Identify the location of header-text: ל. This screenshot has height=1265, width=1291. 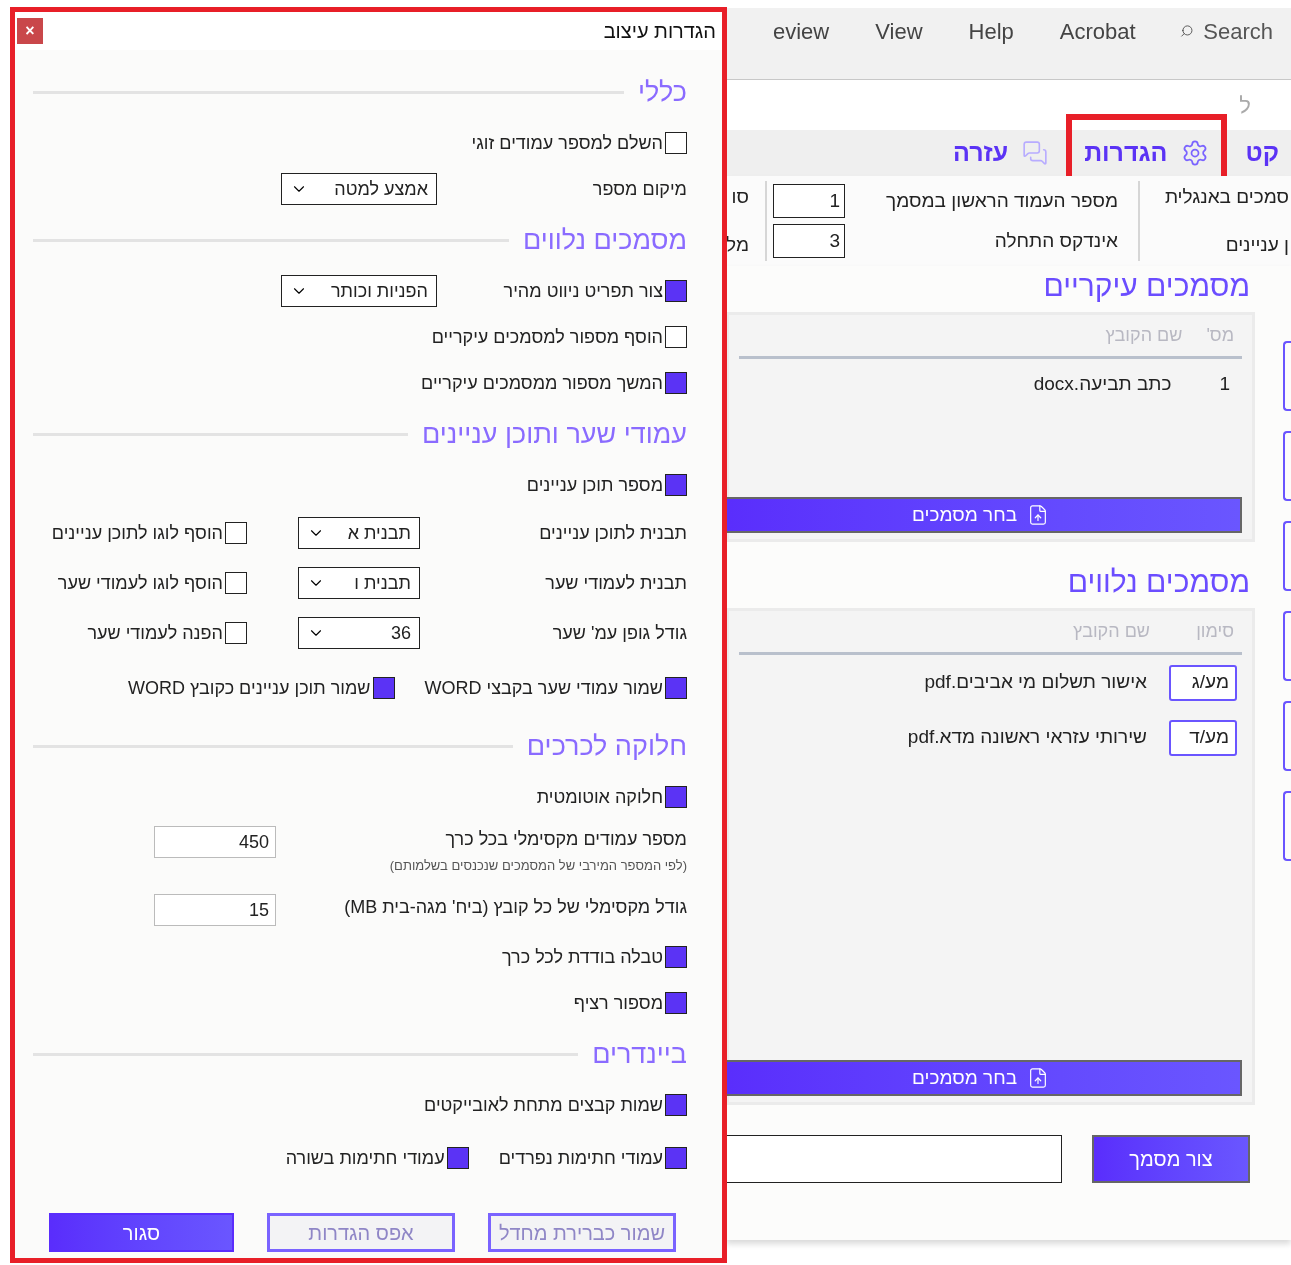
(1245, 105).